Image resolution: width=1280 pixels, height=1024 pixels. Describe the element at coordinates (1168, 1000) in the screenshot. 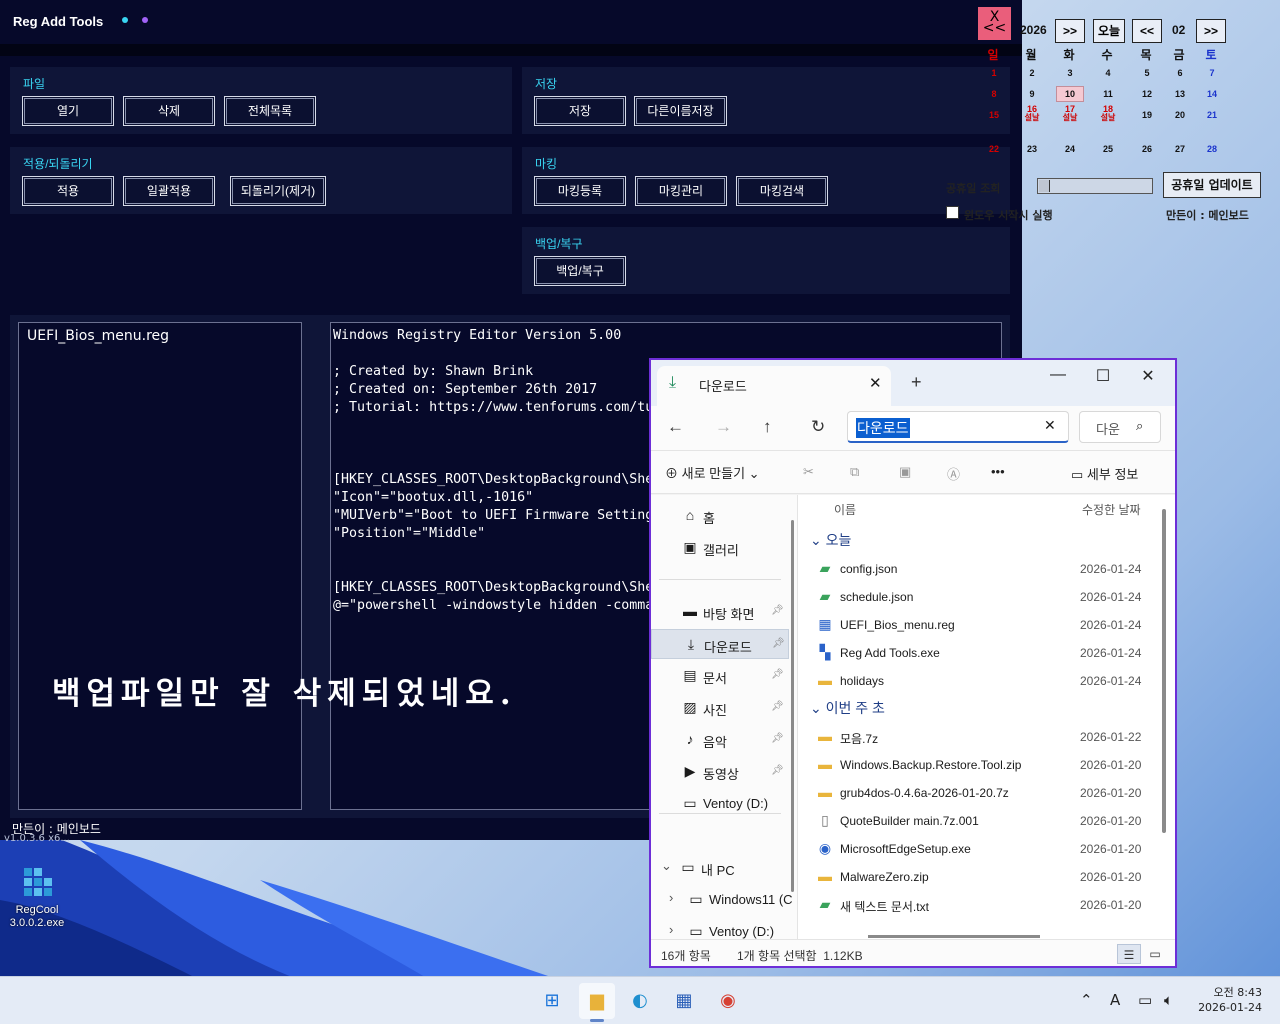

I see `volume-icon: 🔈︎` at that location.